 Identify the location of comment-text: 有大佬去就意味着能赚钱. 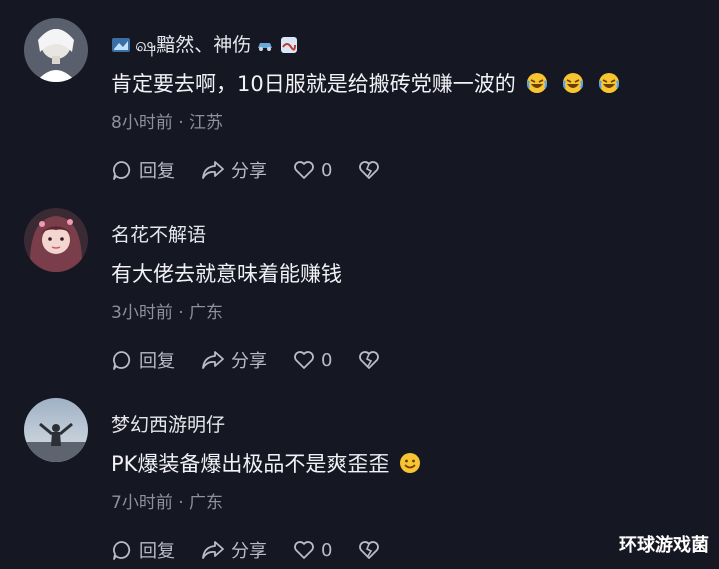
(226, 273).